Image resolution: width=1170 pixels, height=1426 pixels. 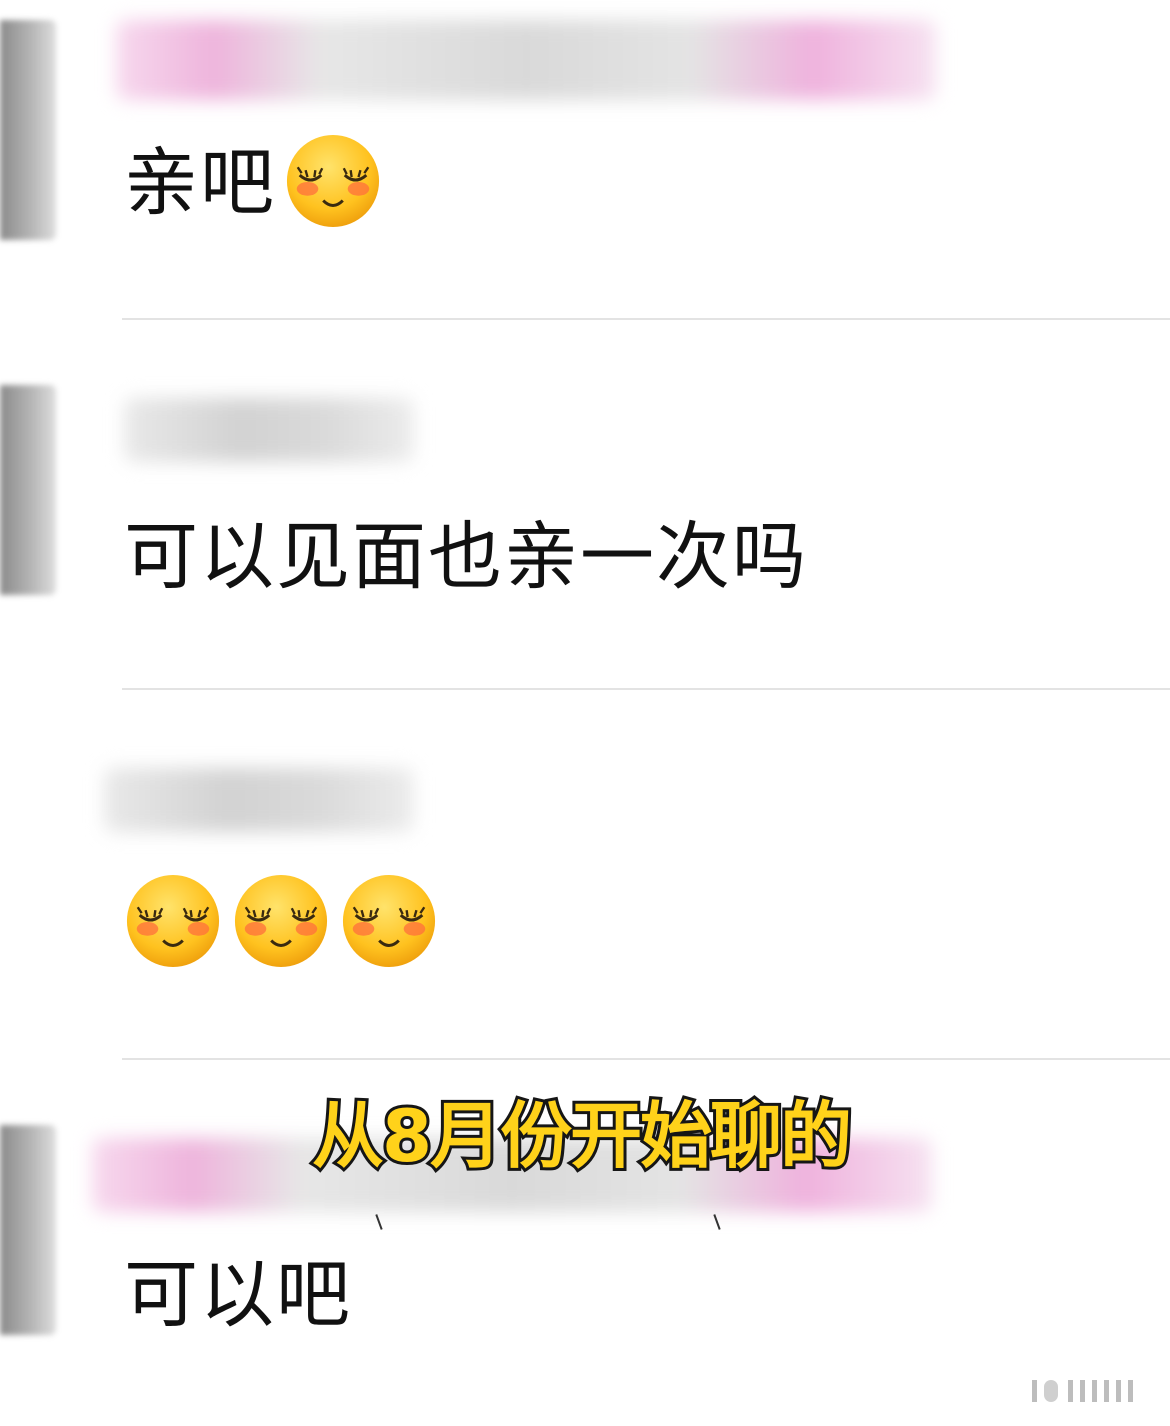 I want to click on message-item: 可以见面也亲一次吗, so click(x=466, y=557).